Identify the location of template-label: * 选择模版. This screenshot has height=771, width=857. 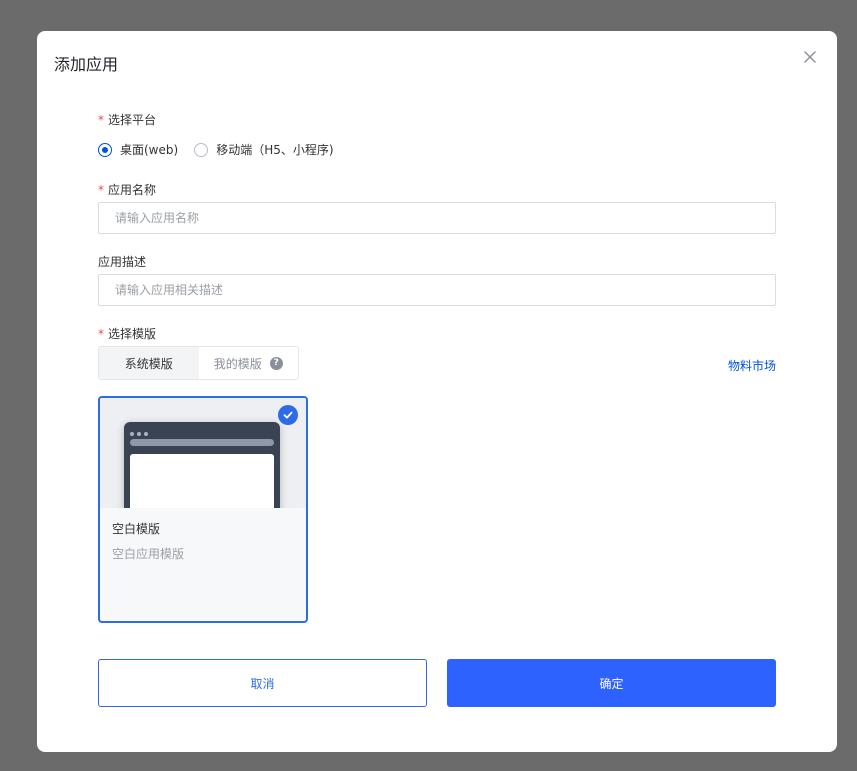
(127, 333).